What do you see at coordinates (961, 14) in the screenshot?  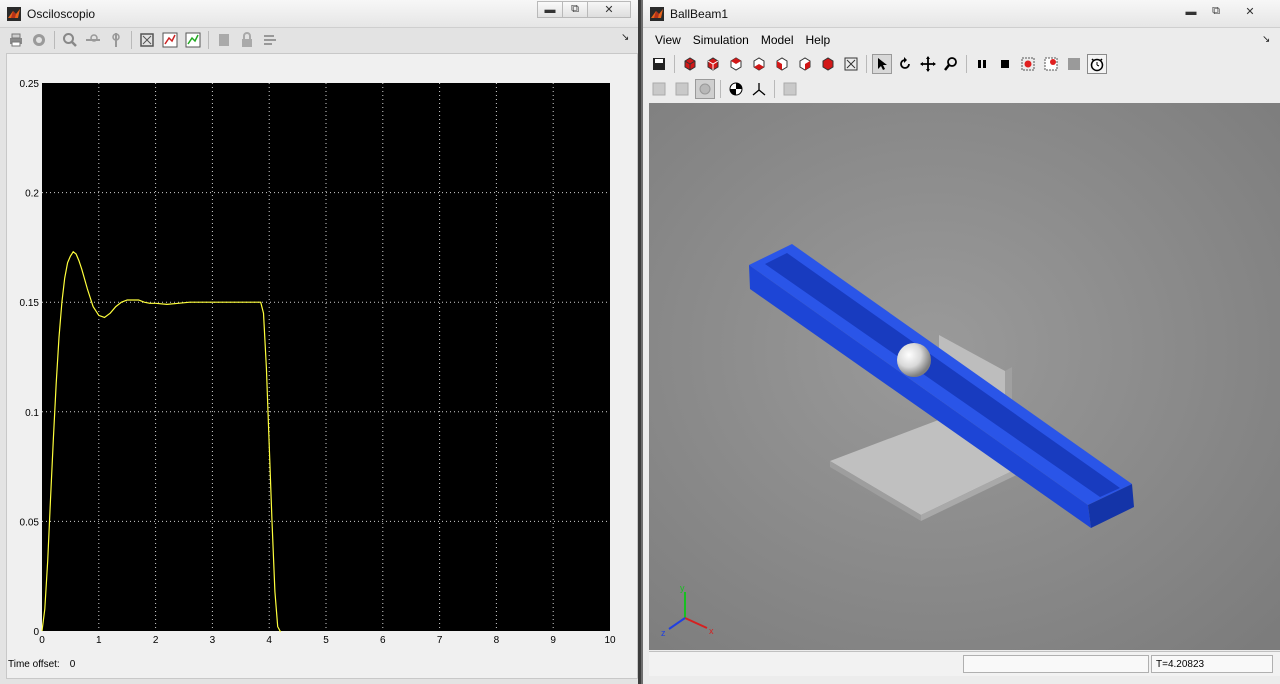 I see `vr-titlebar: BallBeam1 ▬ ⧉ ✕` at bounding box center [961, 14].